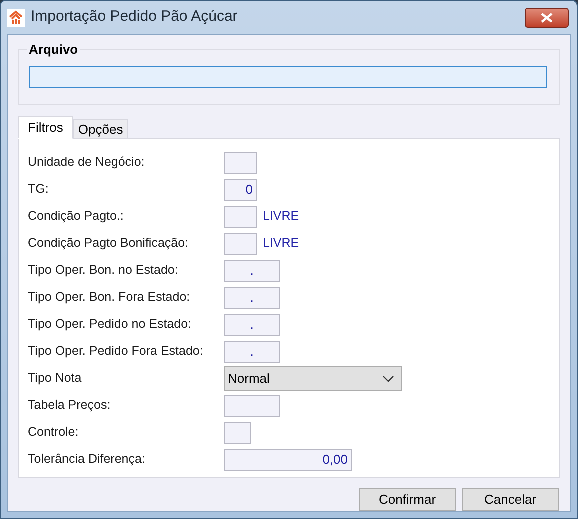 This screenshot has height=519, width=578. What do you see at coordinates (110, 325) in the screenshot?
I see `field-label: Tipo Oper. Pedido no Estado:` at bounding box center [110, 325].